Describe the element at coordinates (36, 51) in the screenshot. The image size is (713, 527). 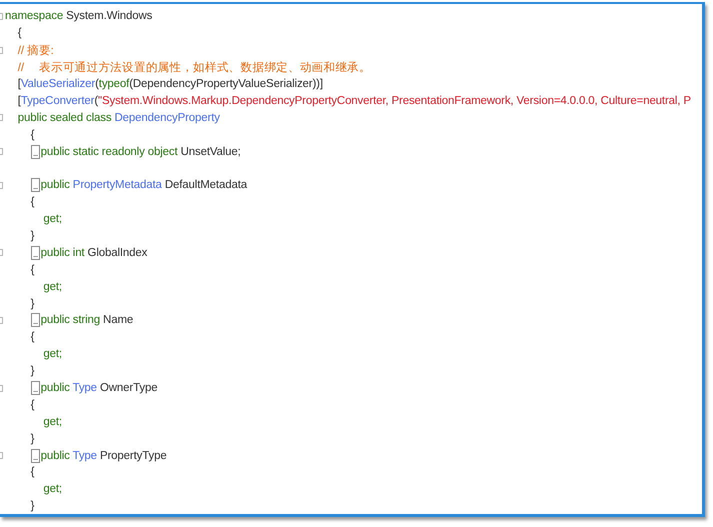
I see `code-line: // 摘要:` at that location.